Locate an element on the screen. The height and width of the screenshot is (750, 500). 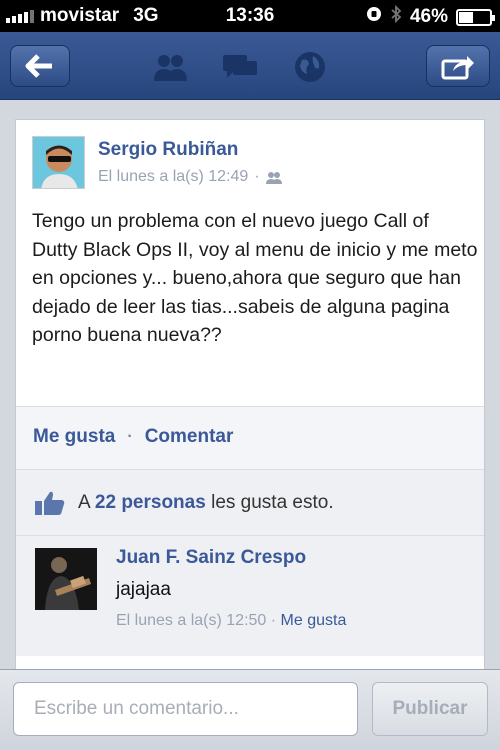
share-icon is located at coordinates (457, 68).